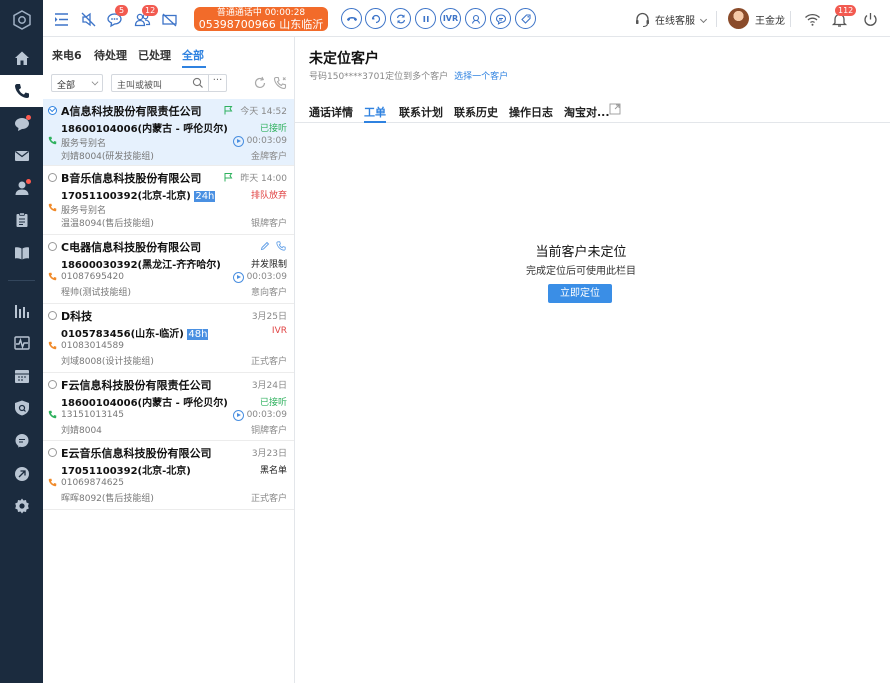  I want to click on nav-quality, so click(21, 408).